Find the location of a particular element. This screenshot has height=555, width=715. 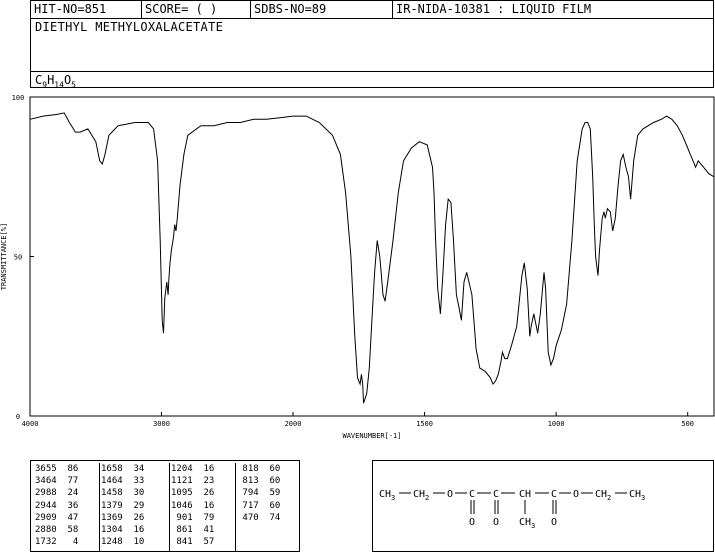

y-axis-label: TRANSMITTANCE[%] is located at coordinates (4, 256).